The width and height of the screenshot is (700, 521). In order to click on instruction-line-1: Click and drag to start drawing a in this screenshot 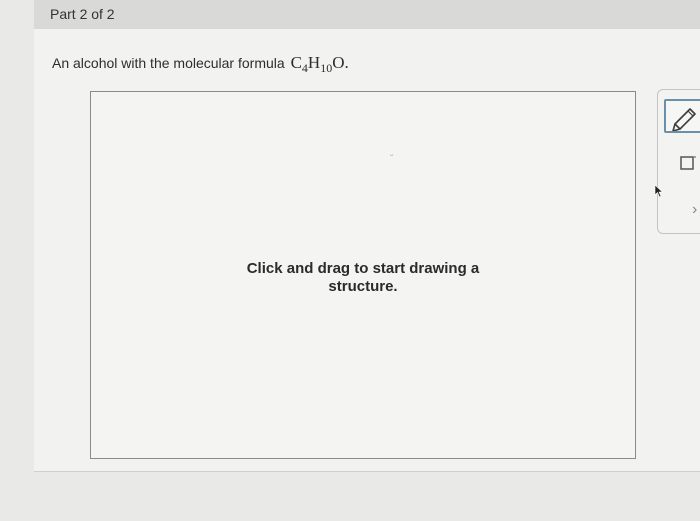, I will do `click(363, 268)`.